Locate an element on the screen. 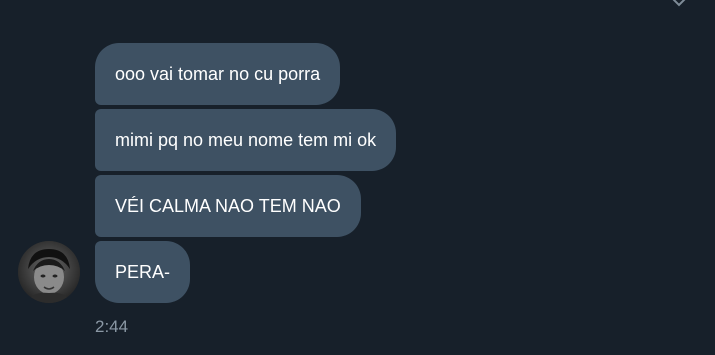  avatar is located at coordinates (49, 272).